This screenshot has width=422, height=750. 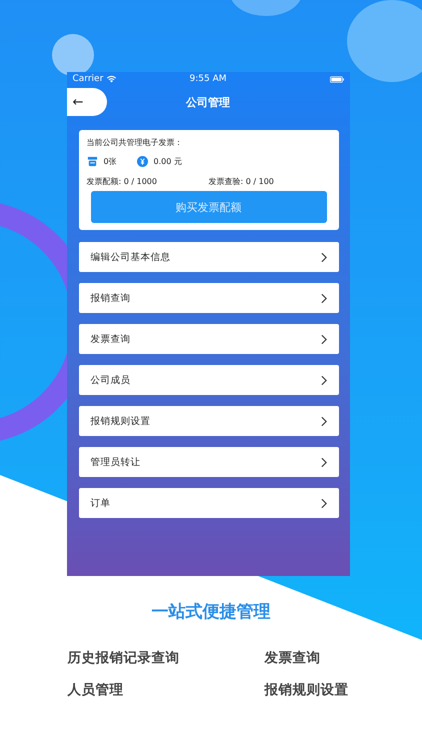 I want to click on wifi-icon, so click(x=112, y=79).